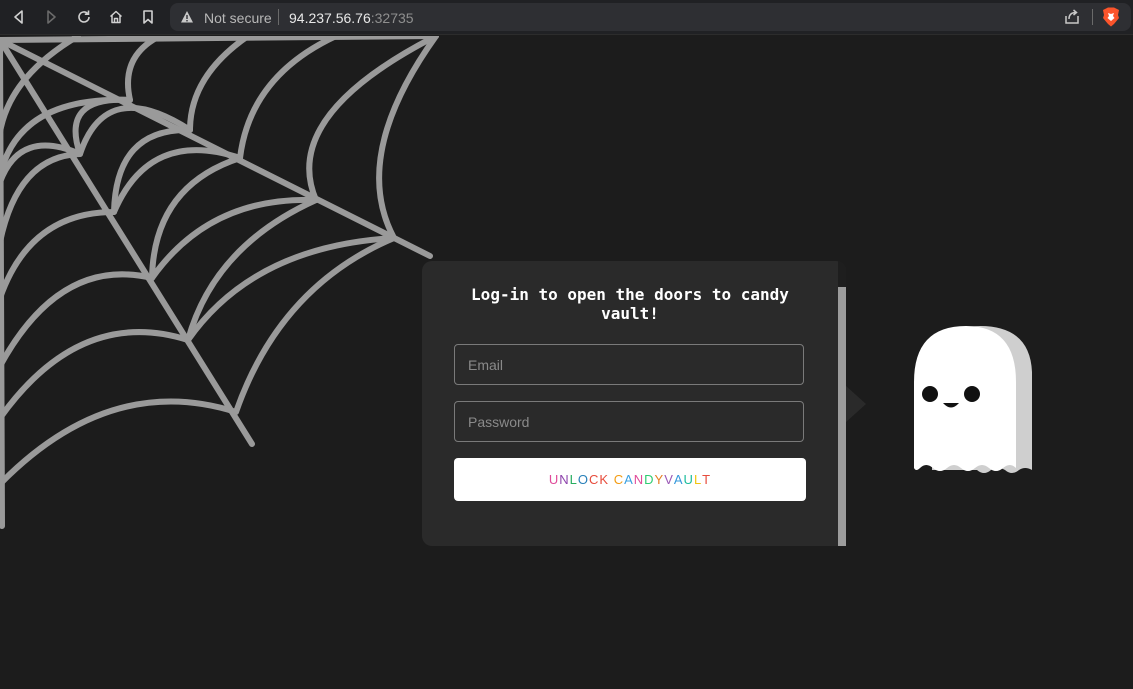 The height and width of the screenshot is (689, 1133). I want to click on address-bar: Not secure 94.237.56.76:32735, so click(650, 17).